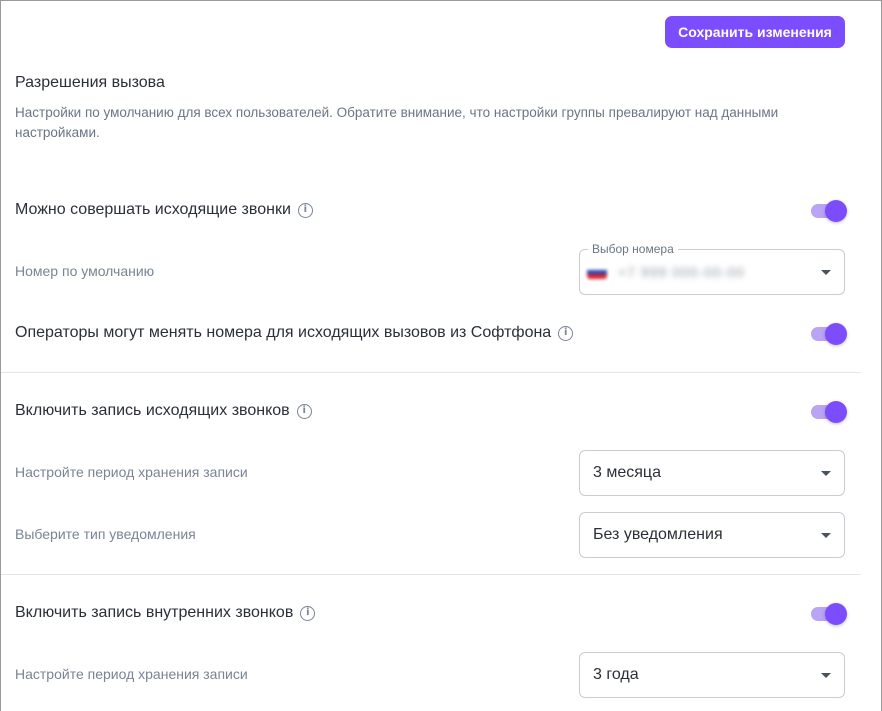 The width and height of the screenshot is (882, 711). I want to click on internal-recording-row: Включить запись внутренних звонков i, so click(165, 613).